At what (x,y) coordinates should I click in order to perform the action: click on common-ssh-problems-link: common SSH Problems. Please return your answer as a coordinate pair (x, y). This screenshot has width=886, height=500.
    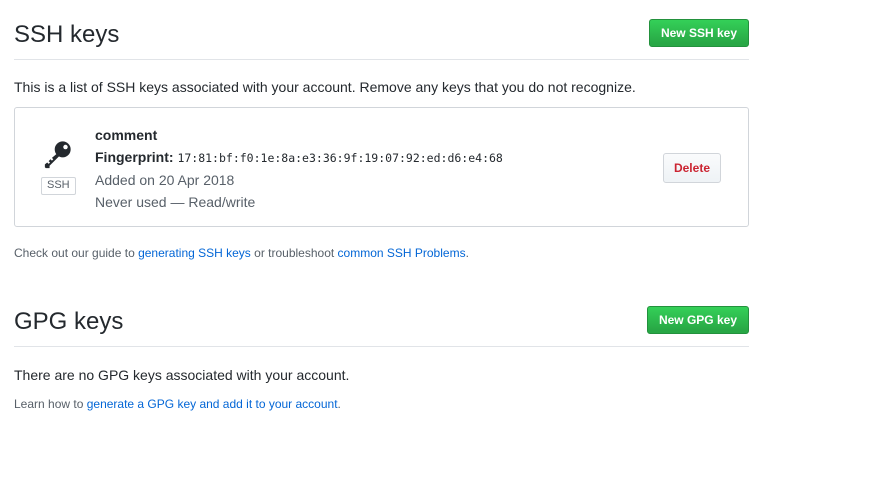
    Looking at the image, I should click on (402, 253).